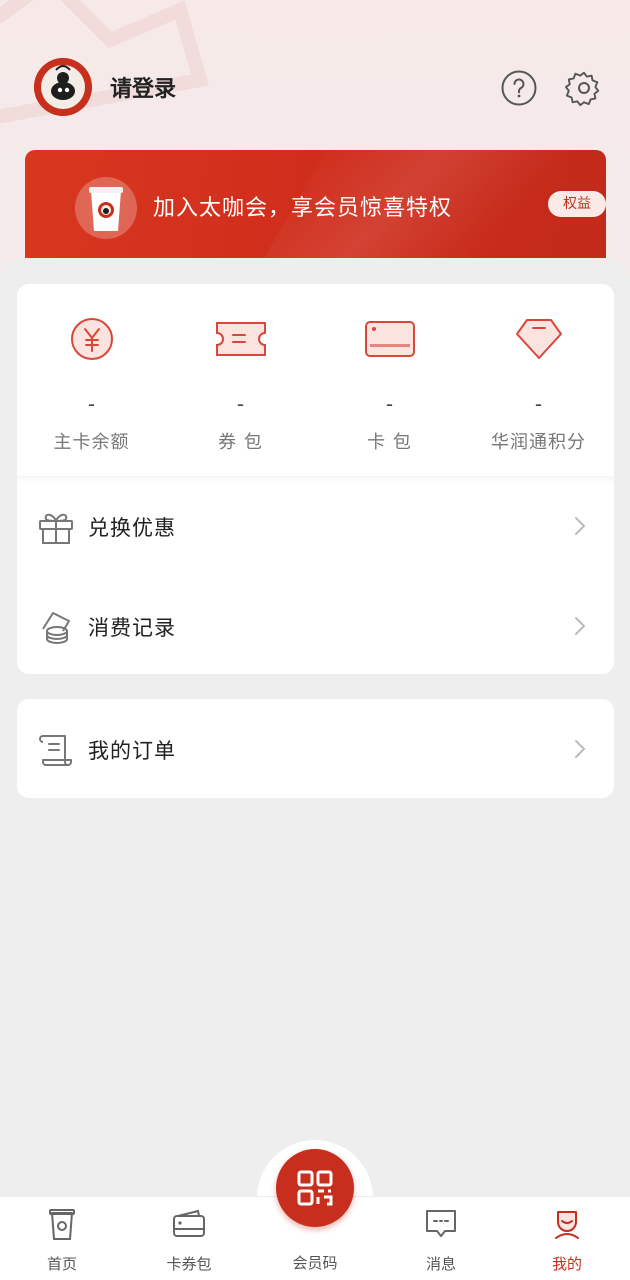 The width and height of the screenshot is (630, 1280). I want to click on member-code-button, so click(315, 1188).